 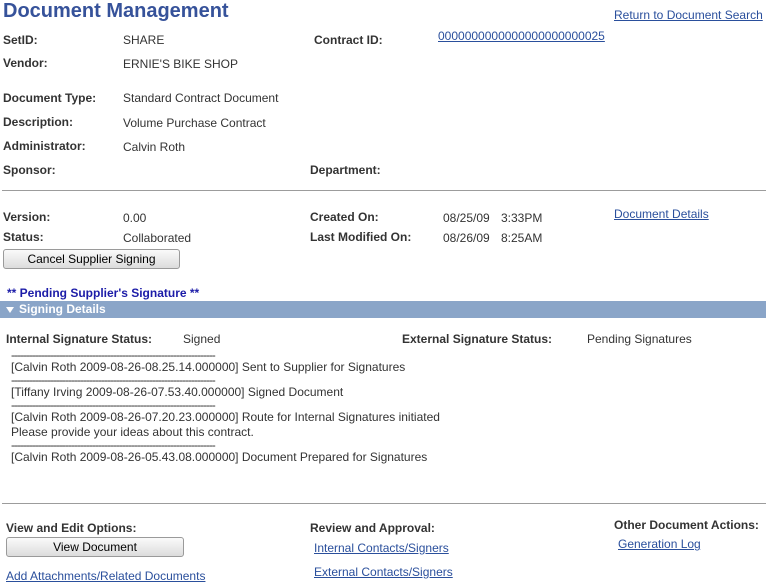 I want to click on signing-details-header: Signing Details, so click(x=383, y=309).